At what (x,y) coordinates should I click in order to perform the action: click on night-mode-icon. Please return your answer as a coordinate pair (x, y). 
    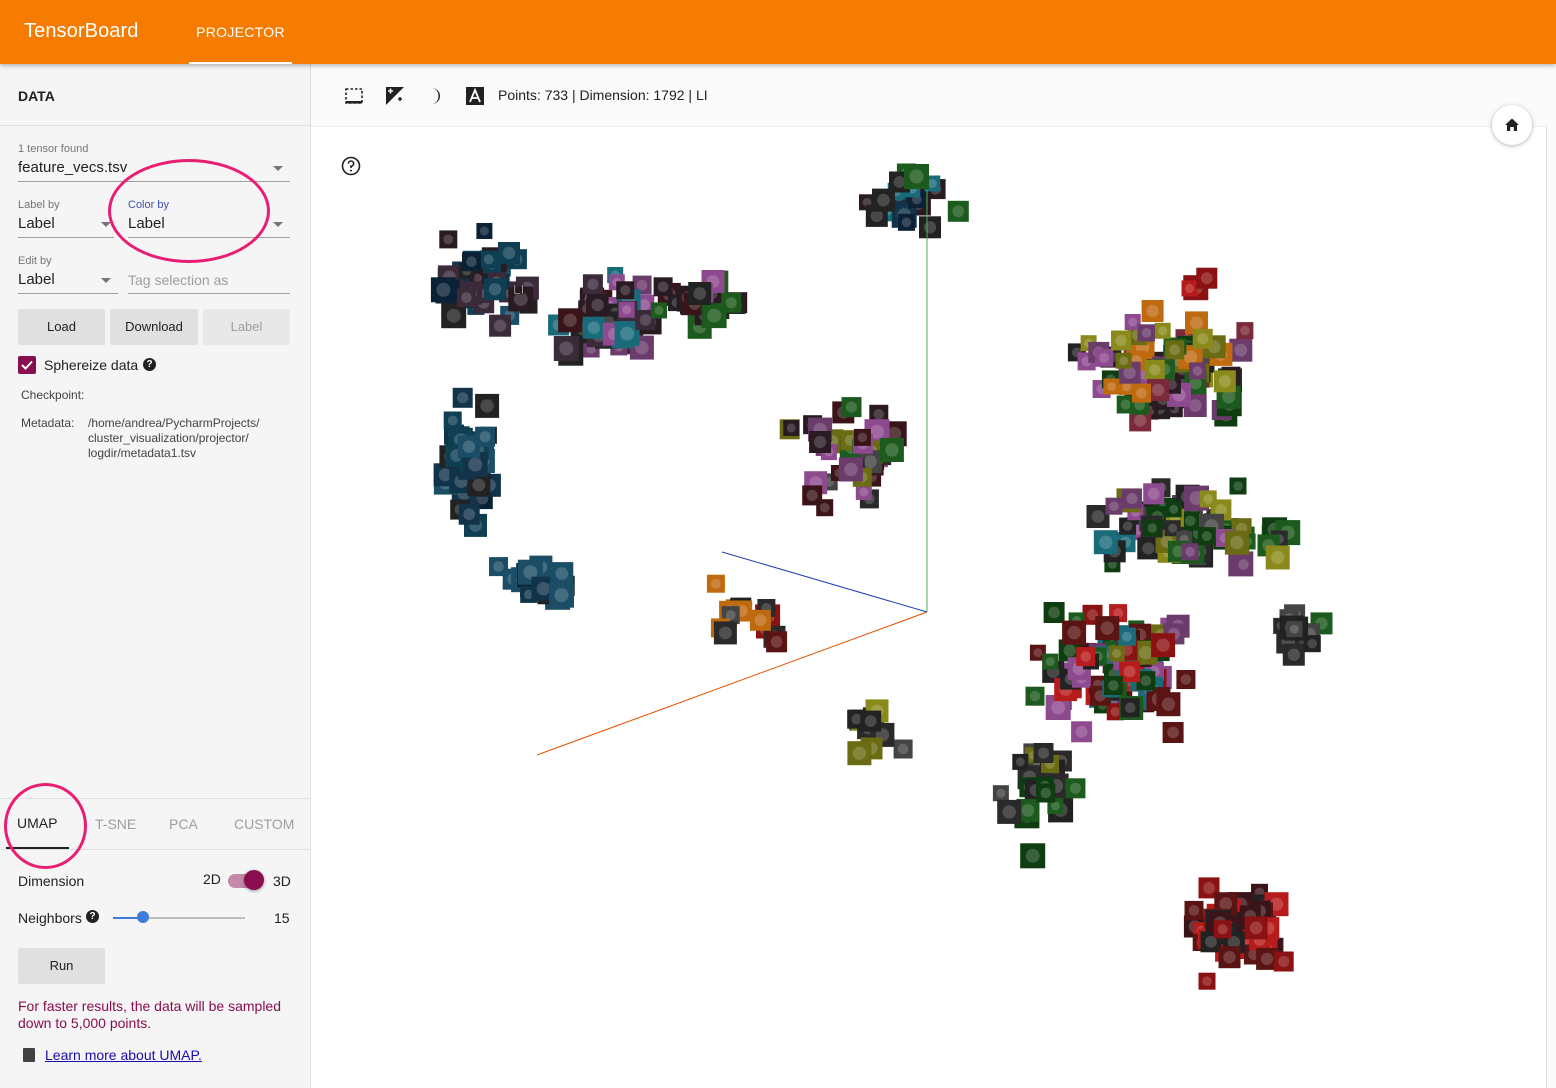
    Looking at the image, I should click on (395, 96).